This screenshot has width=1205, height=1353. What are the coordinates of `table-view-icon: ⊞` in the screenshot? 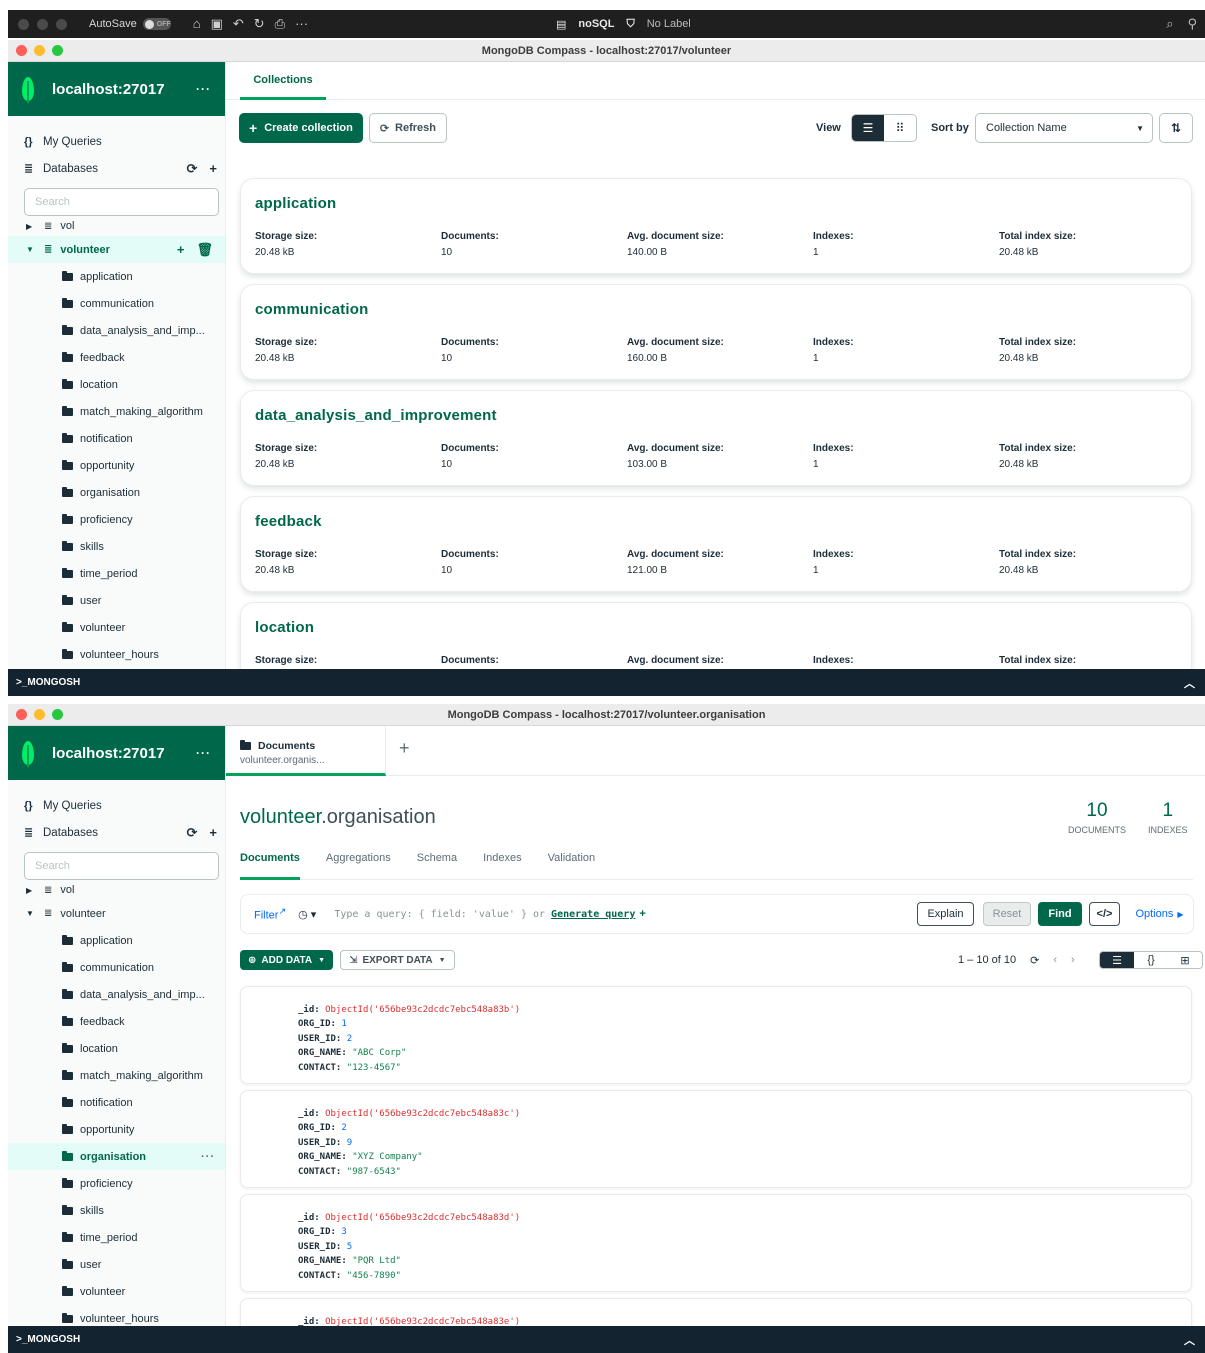 It's located at (1185, 960).